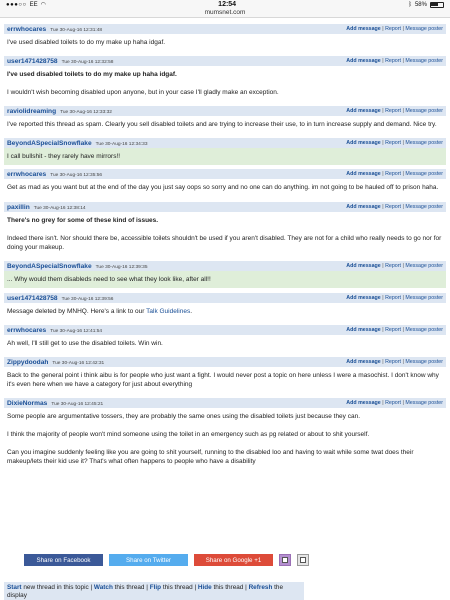  I want to click on signal-icon: ●●●○○, so click(16, 4).